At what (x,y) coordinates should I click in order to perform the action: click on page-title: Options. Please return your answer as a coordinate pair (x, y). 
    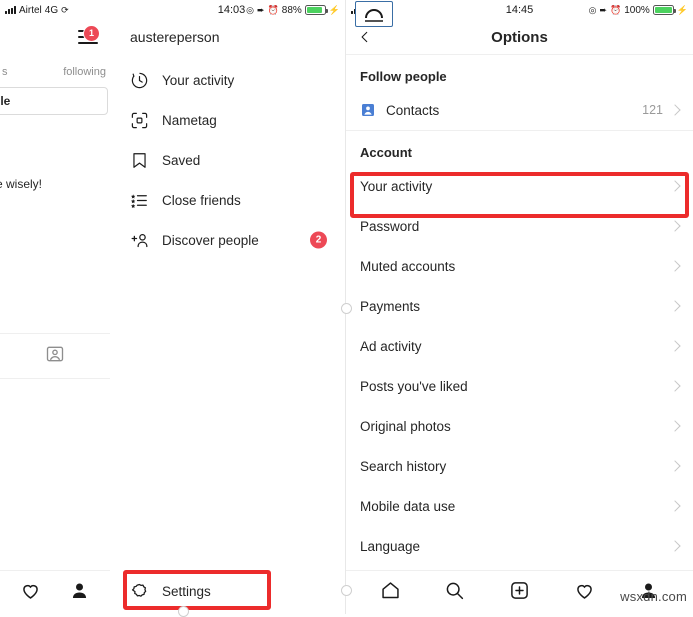
    Looking at the image, I should click on (519, 37).